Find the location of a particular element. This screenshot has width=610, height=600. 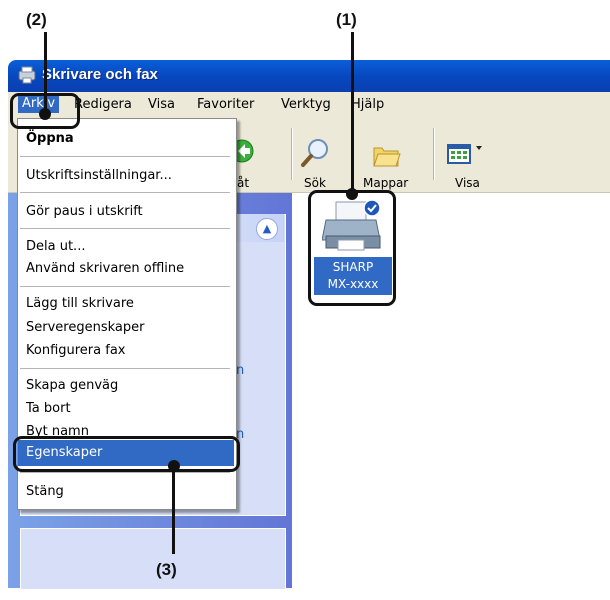

view-icon is located at coordinates (466, 155).